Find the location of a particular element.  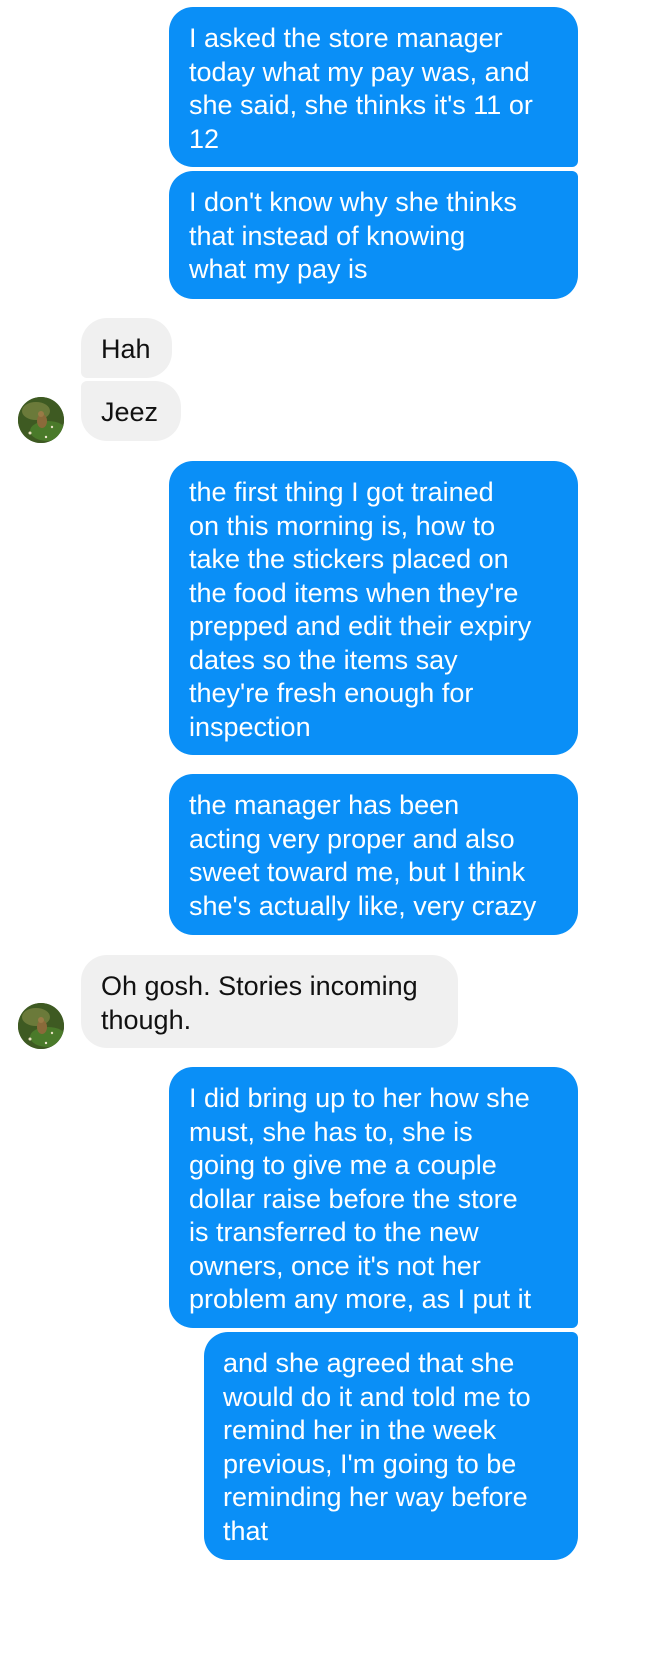

incoming-message-bubble: Oh gosh. Stories incoming though. is located at coordinates (269, 1001).